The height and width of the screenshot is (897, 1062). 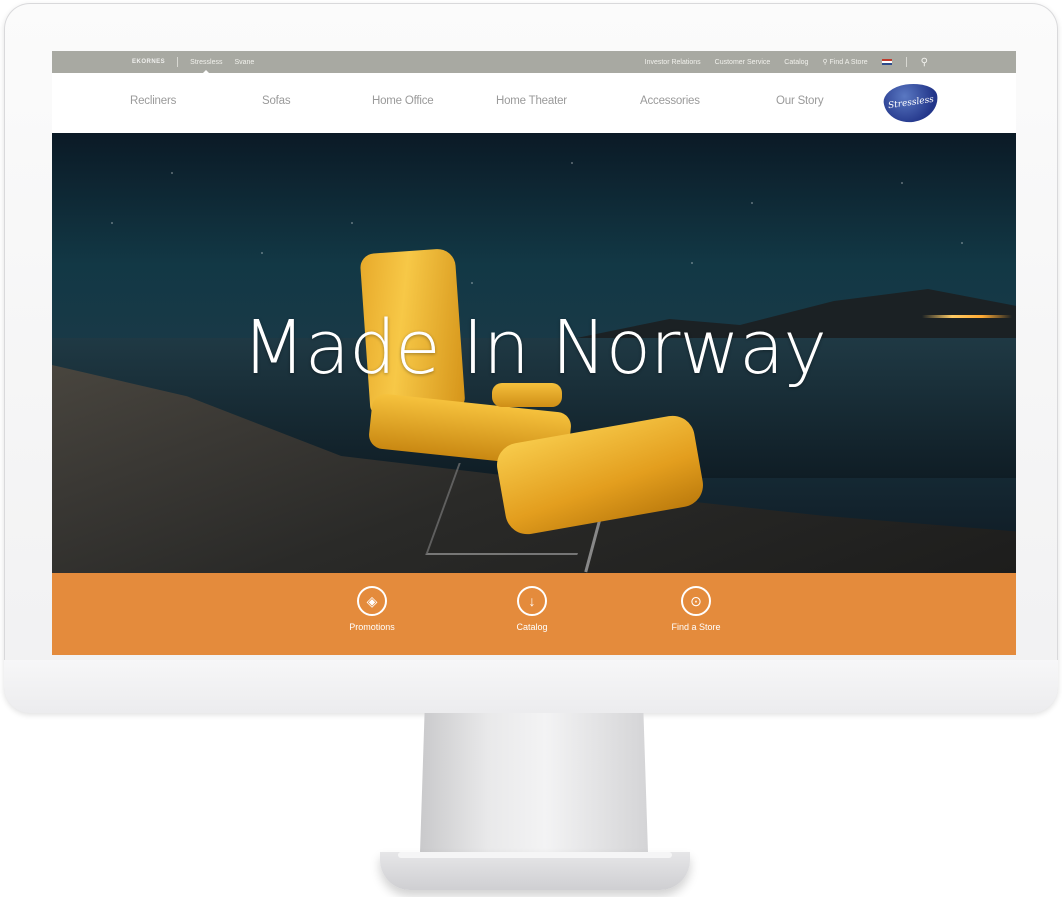 What do you see at coordinates (531, 686) in the screenshot?
I see `monitor-chin` at bounding box center [531, 686].